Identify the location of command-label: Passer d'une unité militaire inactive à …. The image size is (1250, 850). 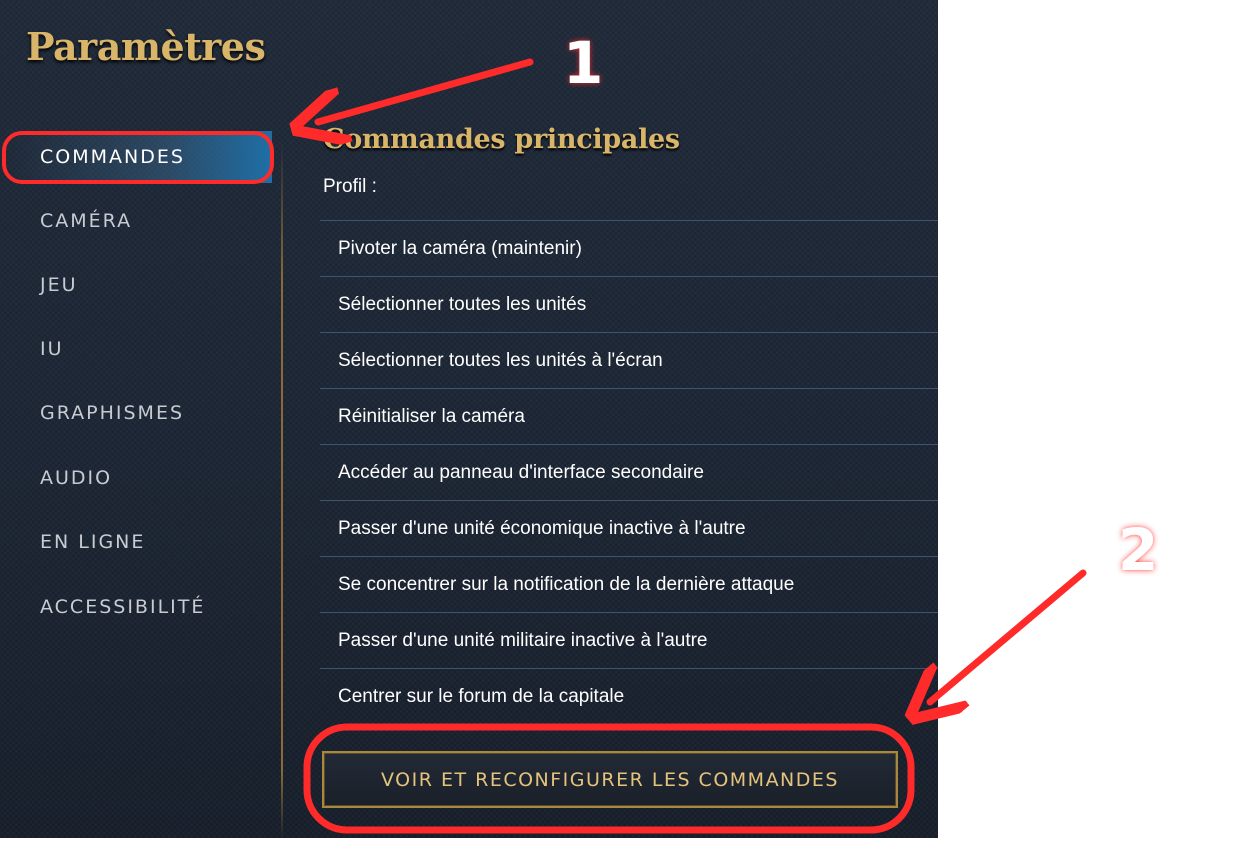
(523, 640).